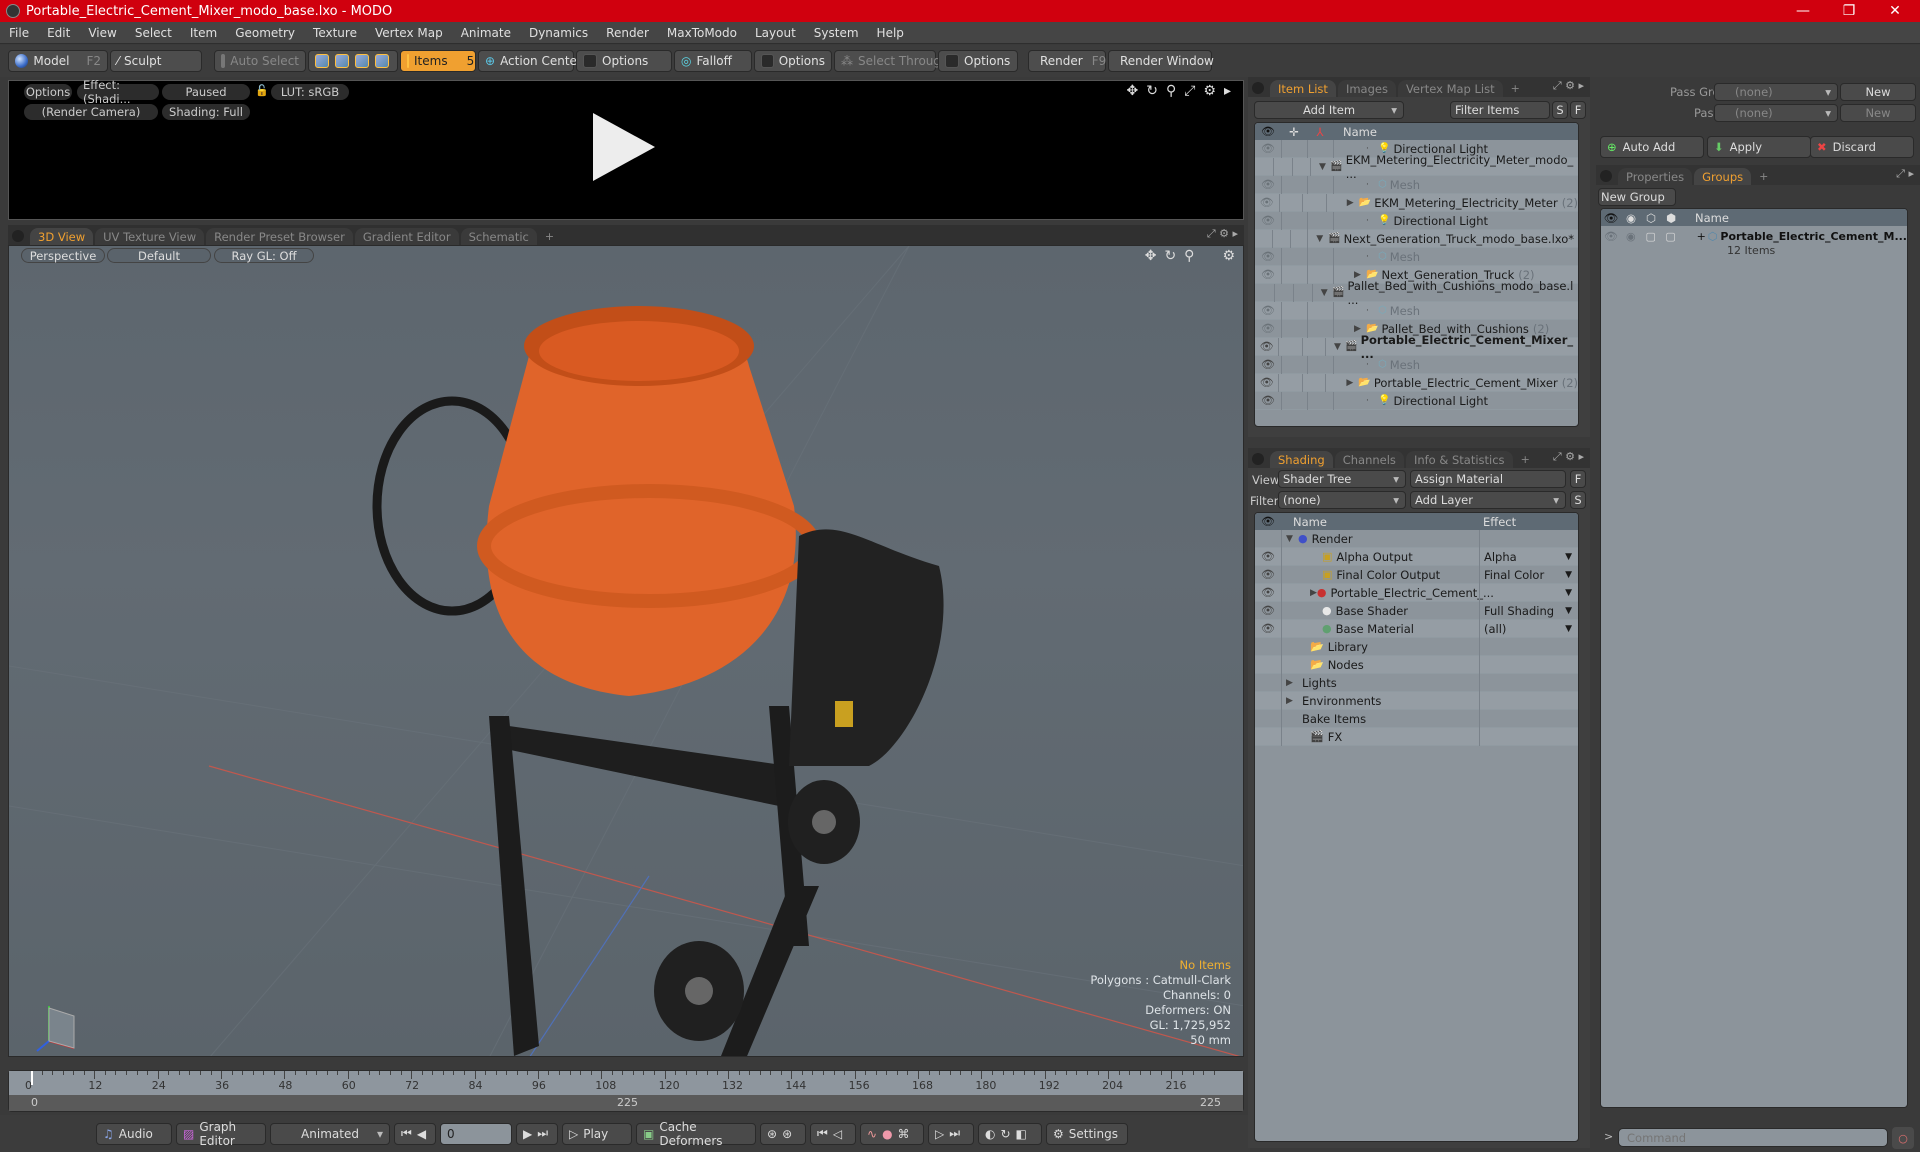 This screenshot has height=1152, width=1920. I want to click on item-row: 👁 ▶ 📂 Portable_Electric_Cement_Mixer (2), so click(1416, 382).